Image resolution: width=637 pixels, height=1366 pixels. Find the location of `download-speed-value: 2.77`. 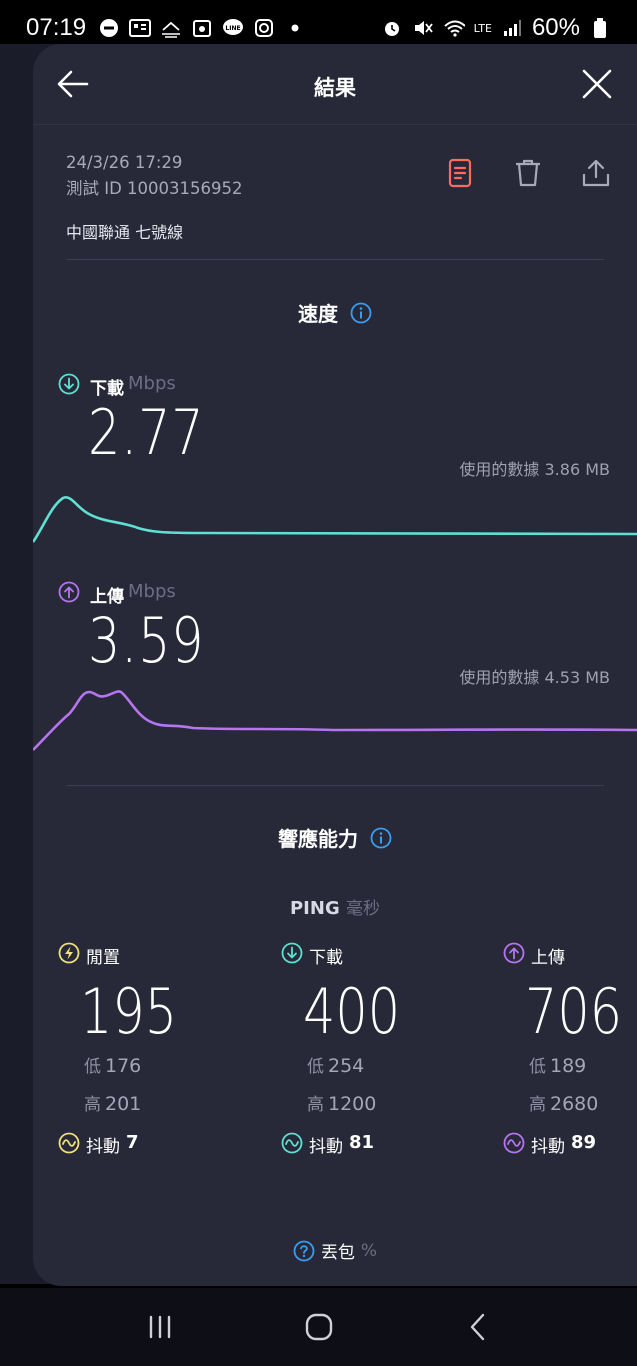

download-speed-value: 2.77 is located at coordinates (146, 432).